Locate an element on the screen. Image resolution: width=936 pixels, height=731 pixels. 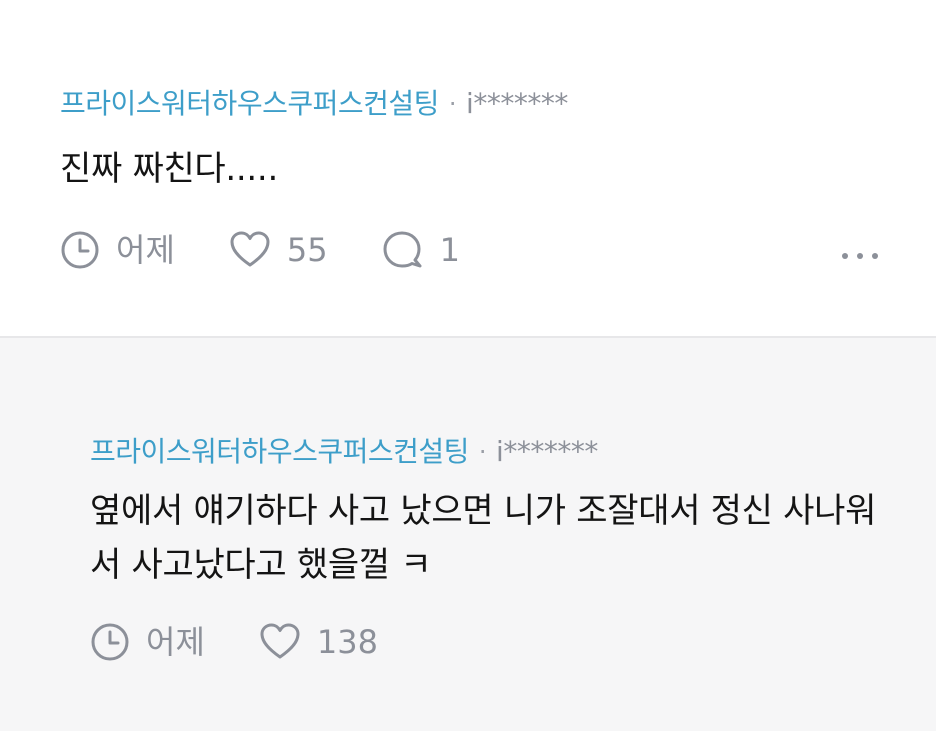
like-button: 138 is located at coordinates (318, 642).